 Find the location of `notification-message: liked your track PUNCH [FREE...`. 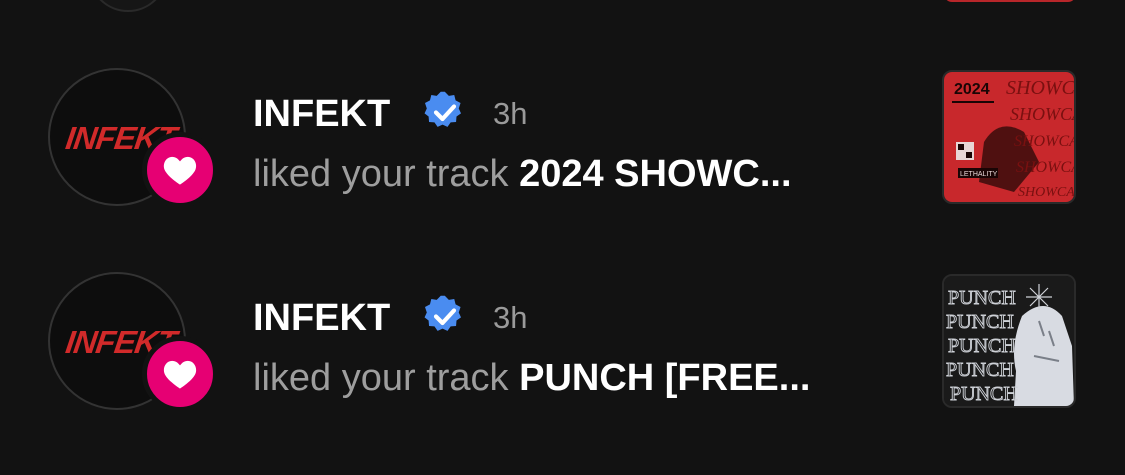

notification-message: liked your track PUNCH [FREE... is located at coordinates (531, 378).